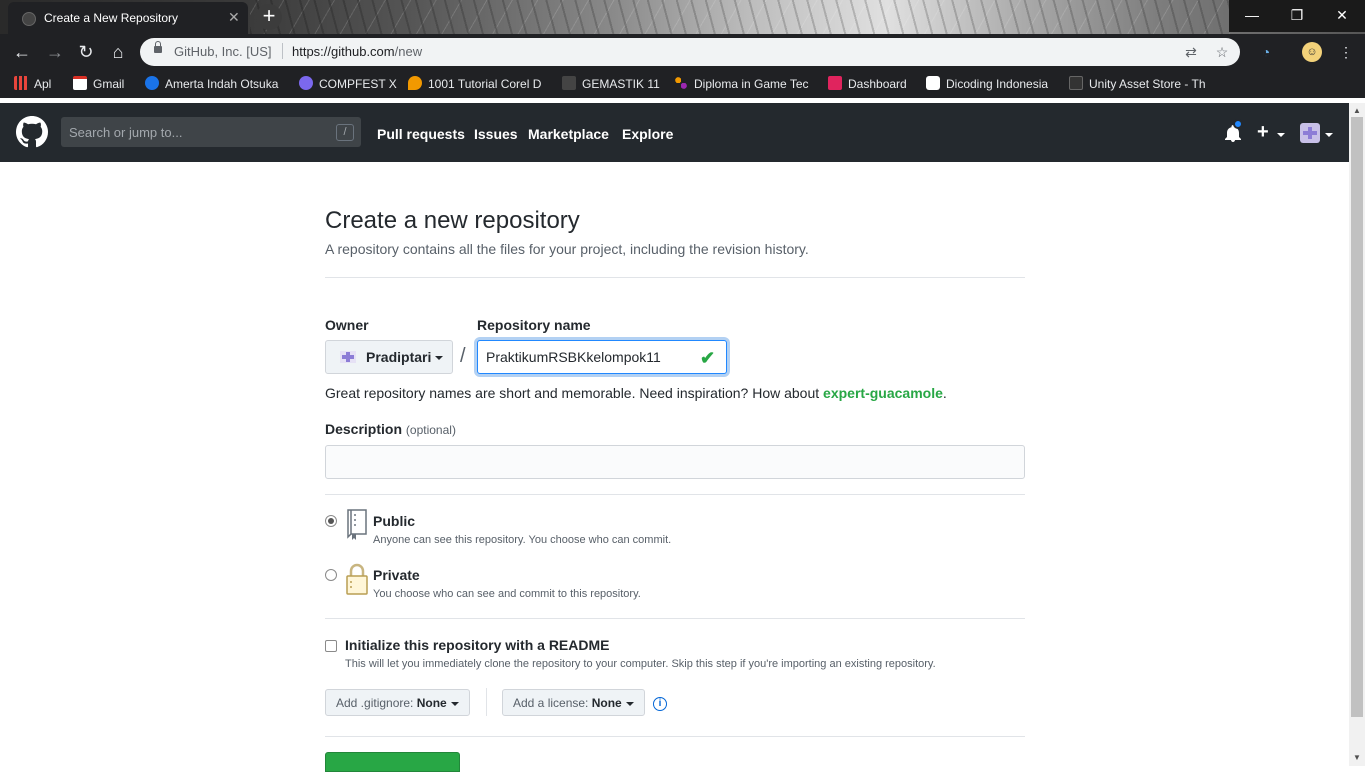  Describe the element at coordinates (223, 51) in the screenshot. I see `site-identity: GitHub, Inc. [US]` at that location.